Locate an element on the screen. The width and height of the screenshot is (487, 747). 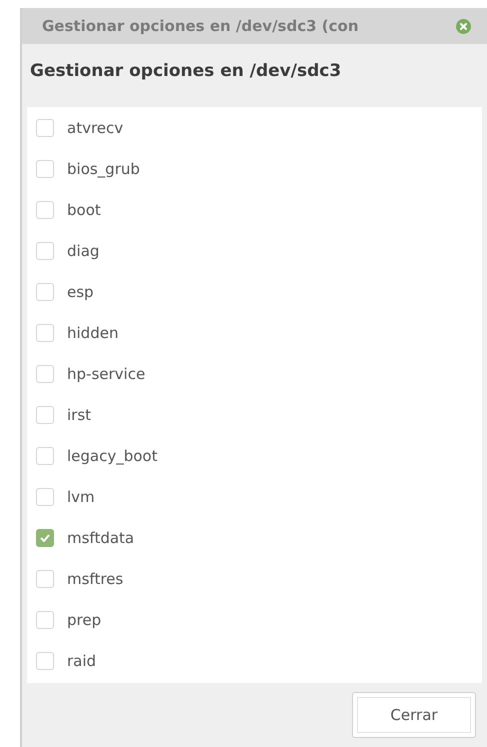
flag-label: hp-service is located at coordinates (106, 373).